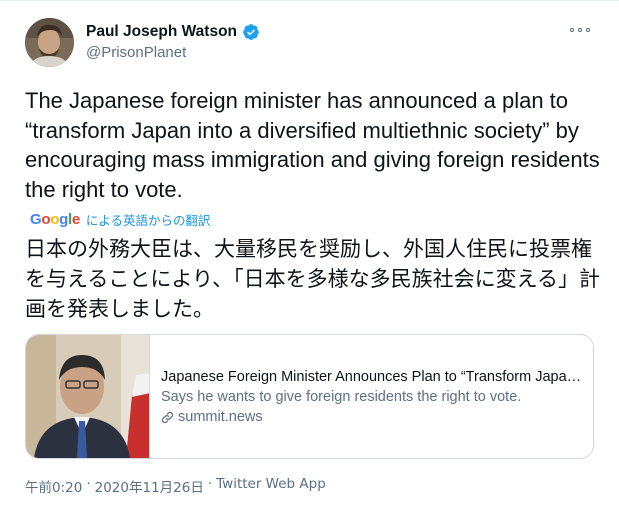 The image size is (619, 511). Describe the element at coordinates (580, 30) in the screenshot. I see `more-options-icon` at that location.